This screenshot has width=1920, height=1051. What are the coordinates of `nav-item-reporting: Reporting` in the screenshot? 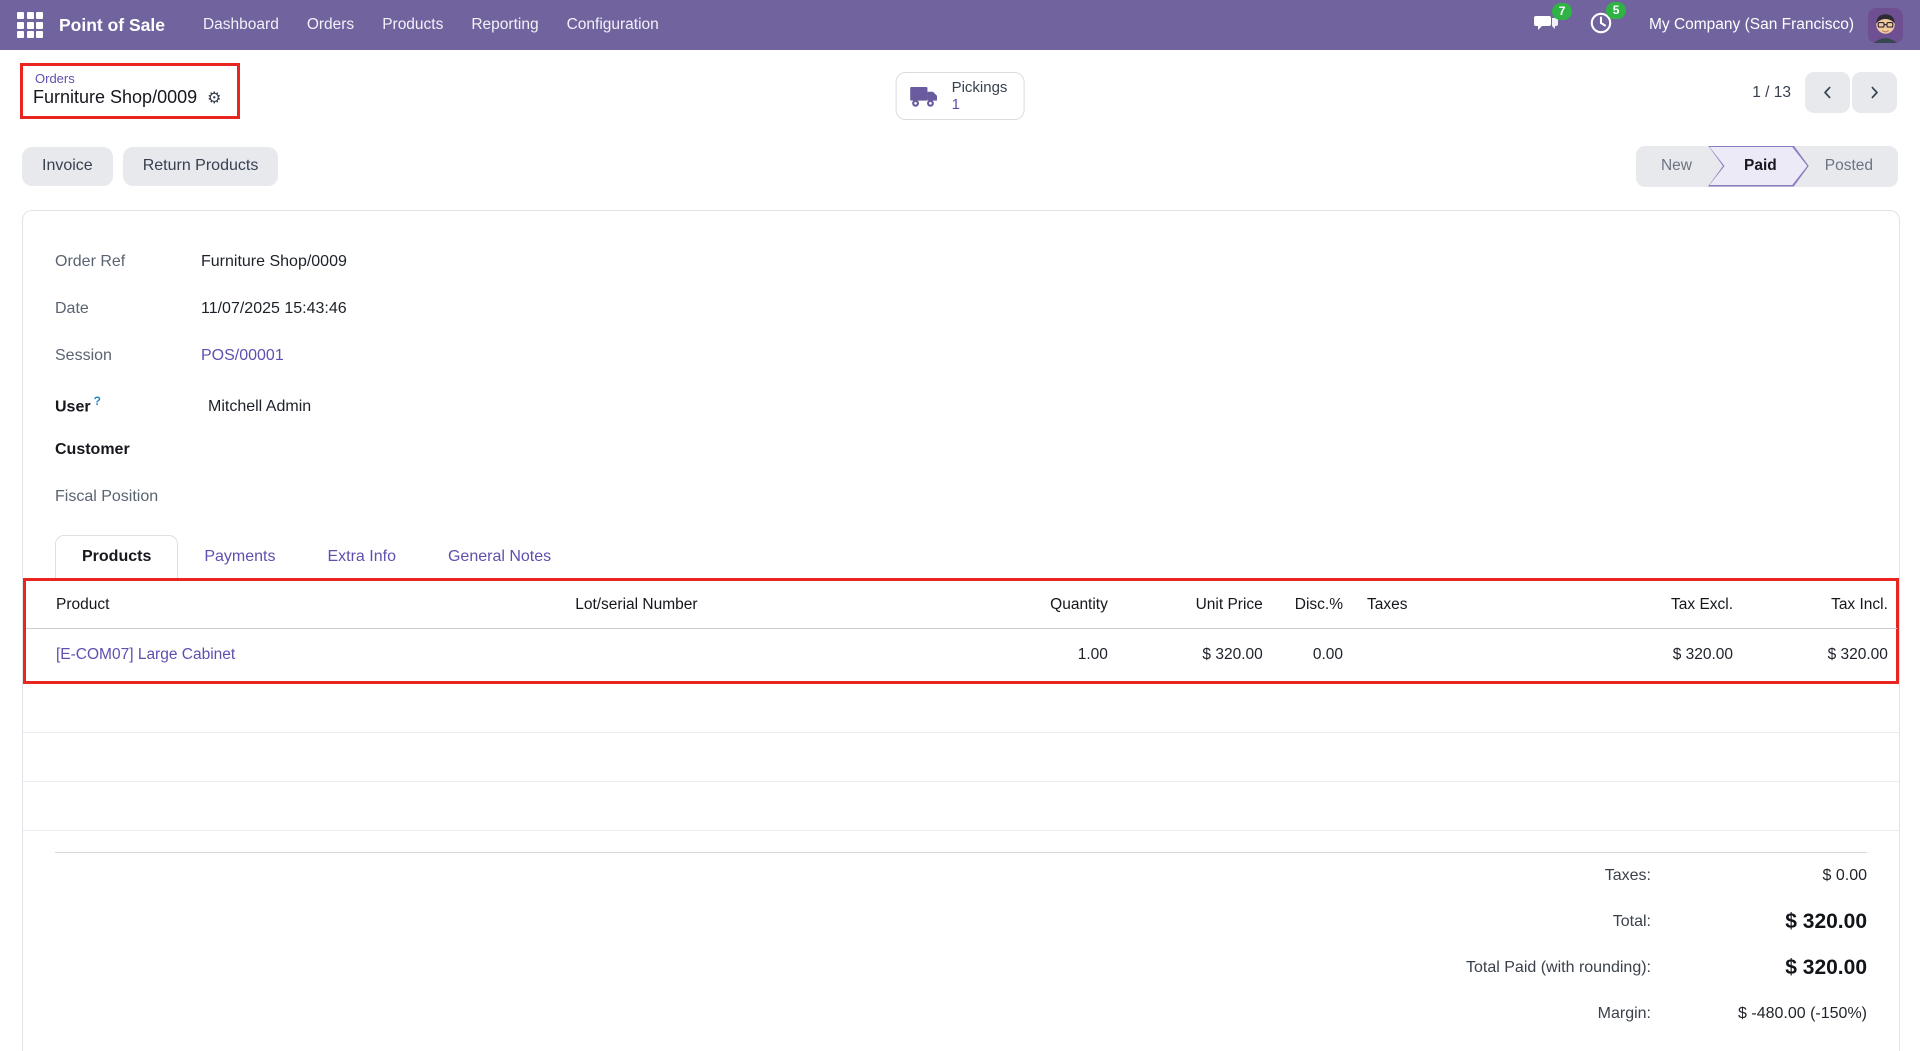 It's located at (504, 25).